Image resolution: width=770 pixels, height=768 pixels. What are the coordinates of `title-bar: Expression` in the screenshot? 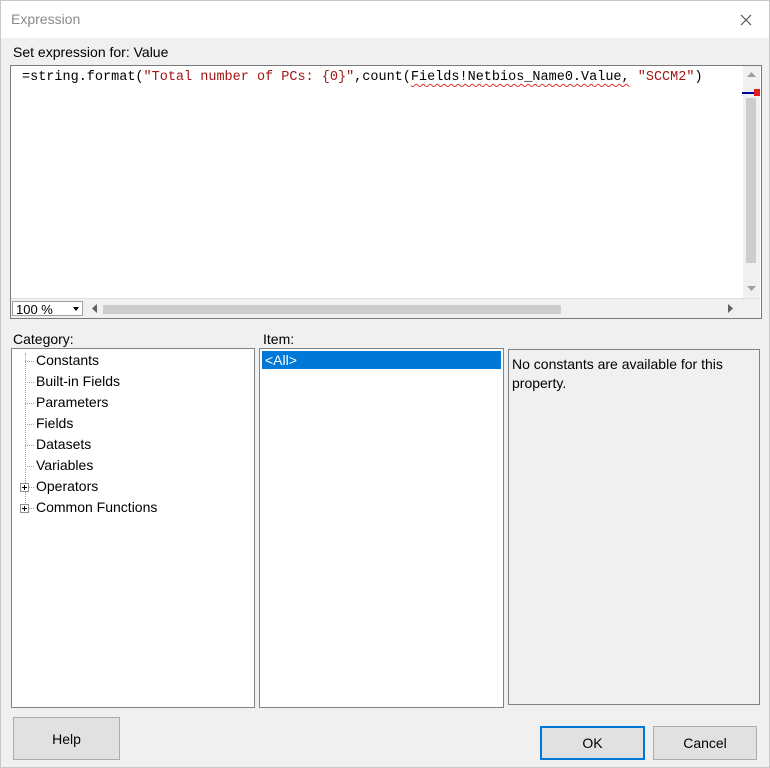 It's located at (385, 19).